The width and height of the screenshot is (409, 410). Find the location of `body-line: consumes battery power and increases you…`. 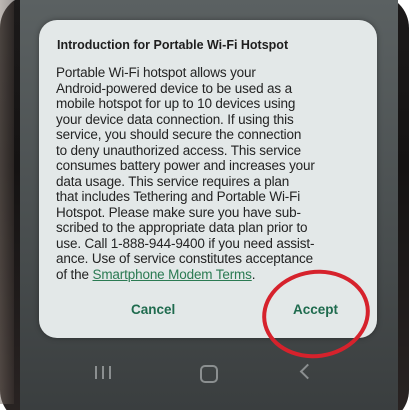

body-line: consumes battery power and increases you… is located at coordinates (185, 165).